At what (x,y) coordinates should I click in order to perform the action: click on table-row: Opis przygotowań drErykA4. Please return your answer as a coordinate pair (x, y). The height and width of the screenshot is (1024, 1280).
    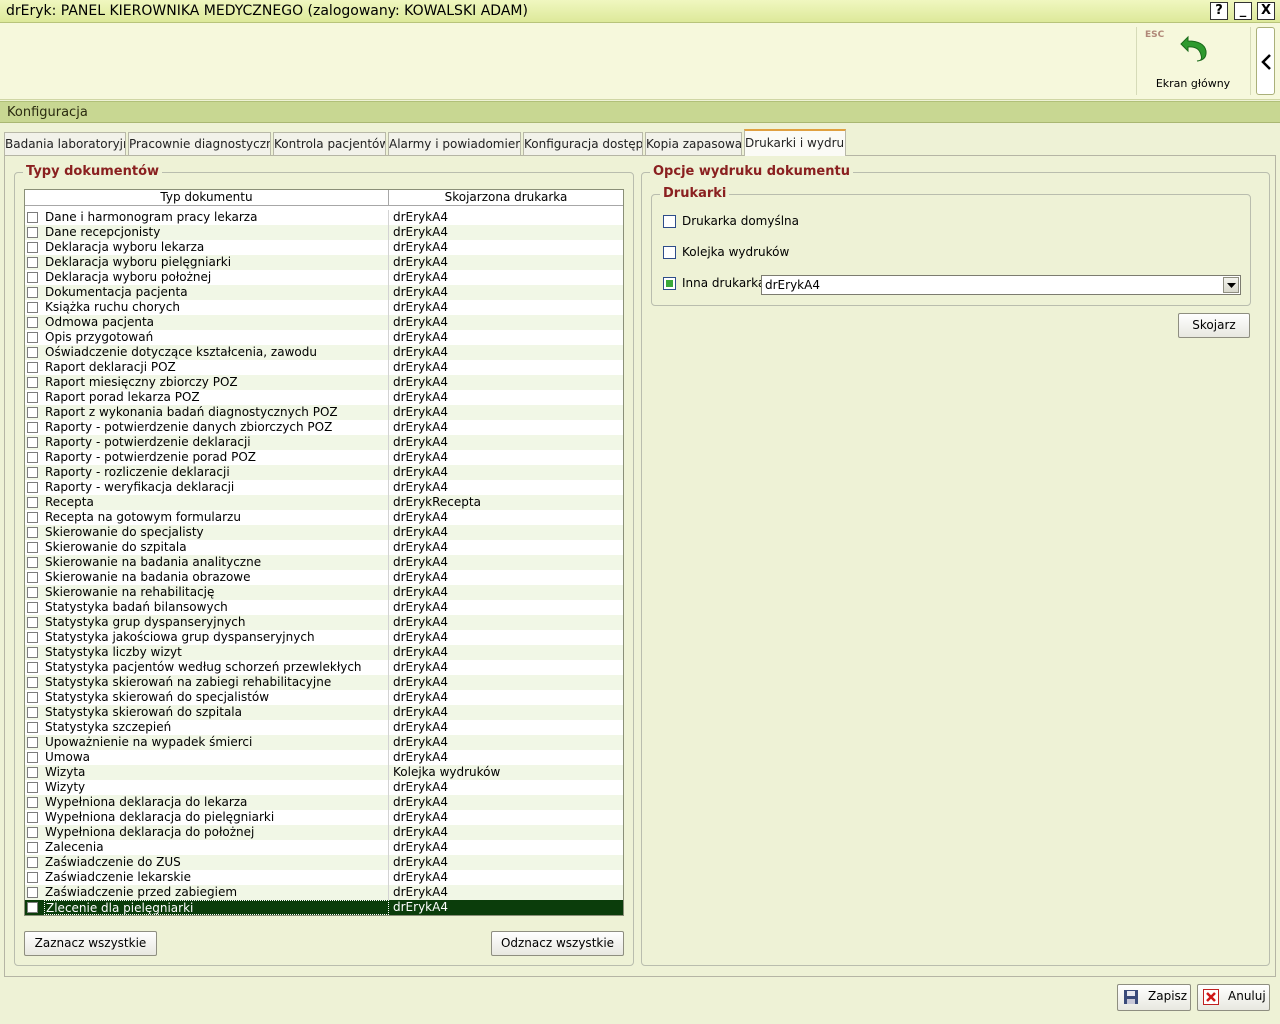
    Looking at the image, I should click on (324, 337).